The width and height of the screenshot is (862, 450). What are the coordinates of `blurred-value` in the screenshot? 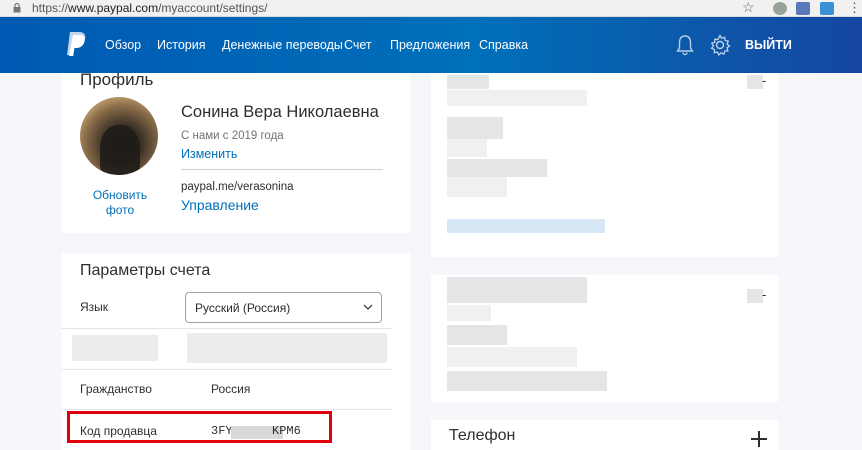 It's located at (287, 348).